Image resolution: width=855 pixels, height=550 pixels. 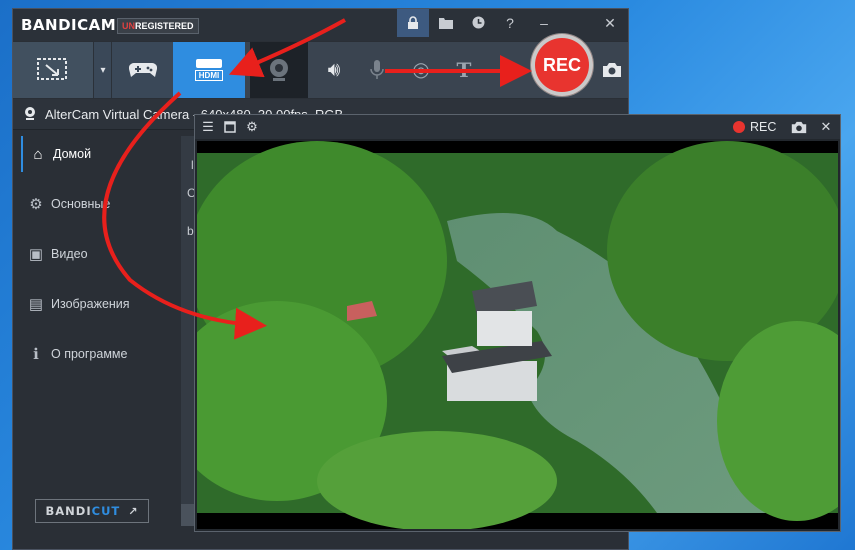 I want to click on chevron-down-icon: ▾, so click(x=103, y=70).